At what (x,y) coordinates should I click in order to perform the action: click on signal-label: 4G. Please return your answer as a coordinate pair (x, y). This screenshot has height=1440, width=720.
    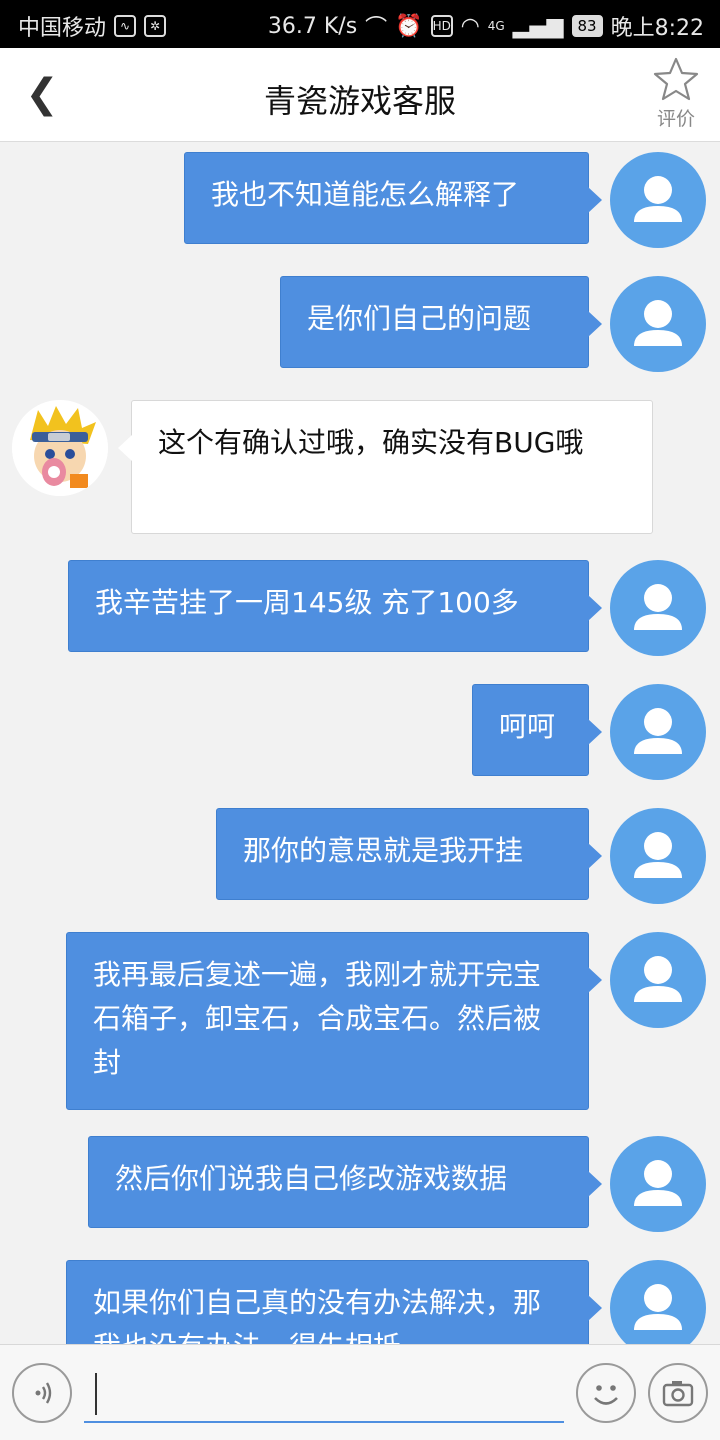
    Looking at the image, I should click on (496, 26).